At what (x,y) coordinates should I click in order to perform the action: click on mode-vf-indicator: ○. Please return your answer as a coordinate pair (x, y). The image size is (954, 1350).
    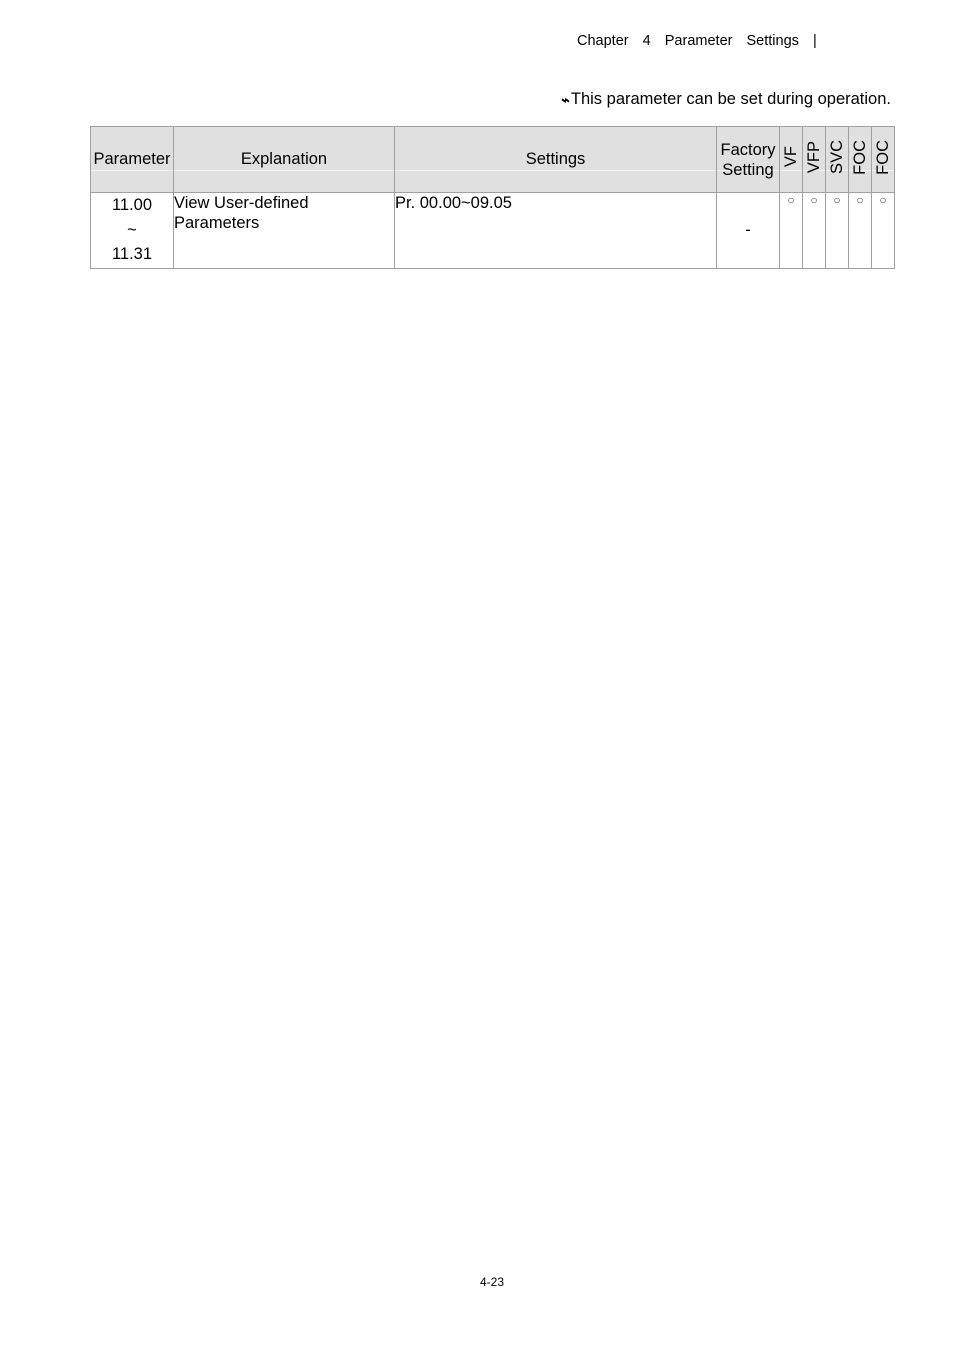
    Looking at the image, I should click on (791, 230).